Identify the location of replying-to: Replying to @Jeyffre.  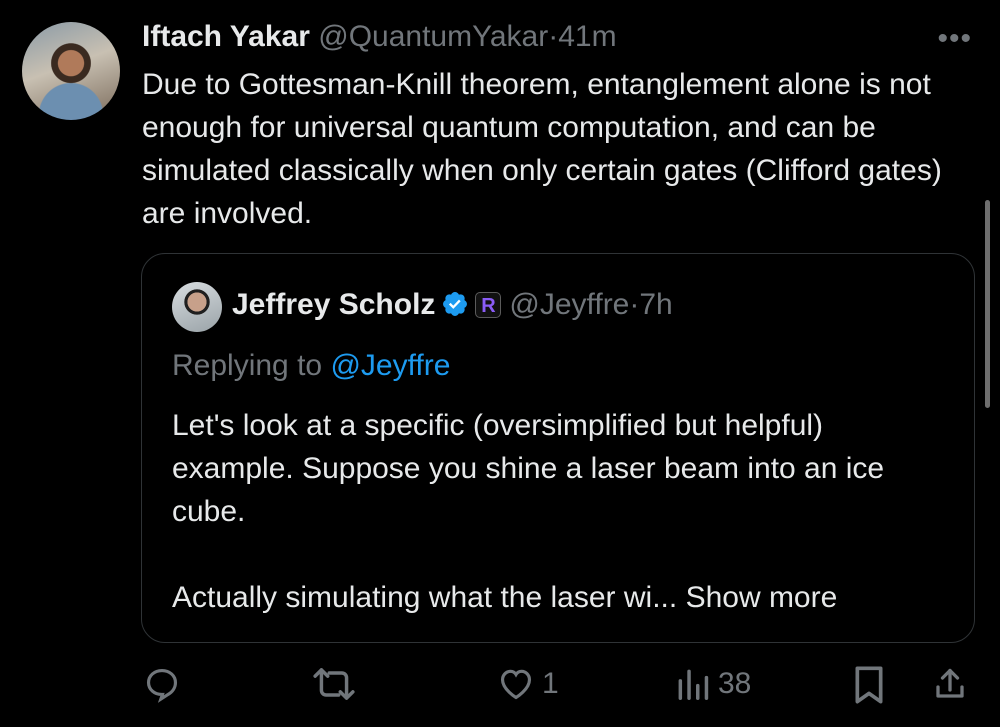
(311, 366).